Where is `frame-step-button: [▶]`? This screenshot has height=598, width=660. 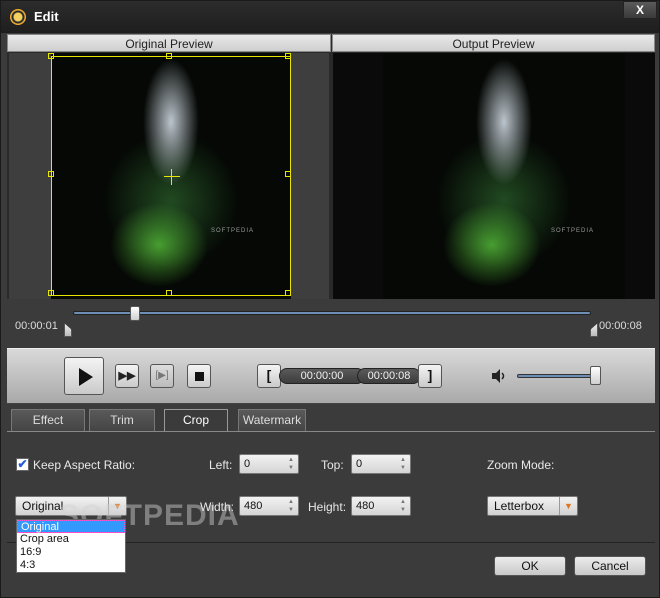
frame-step-button: [▶] is located at coordinates (162, 376).